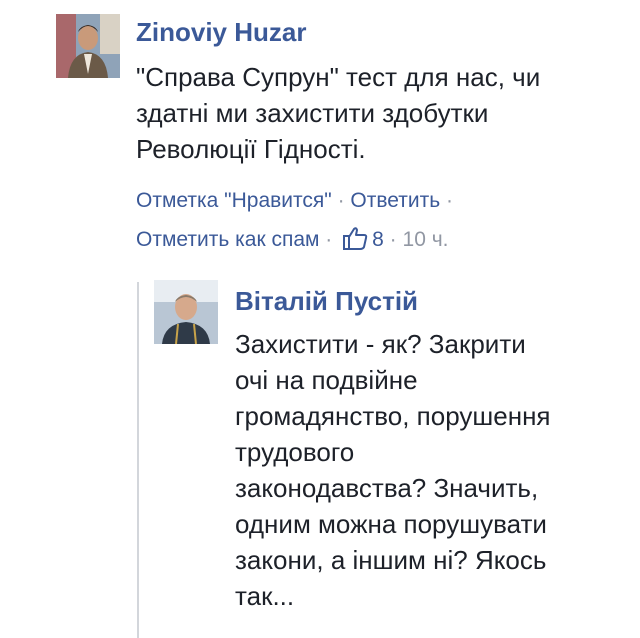 This screenshot has height=638, width=640. What do you see at coordinates (391, 560) in the screenshot?
I see `reply-text-line: закони, а іншим ні? Якось` at bounding box center [391, 560].